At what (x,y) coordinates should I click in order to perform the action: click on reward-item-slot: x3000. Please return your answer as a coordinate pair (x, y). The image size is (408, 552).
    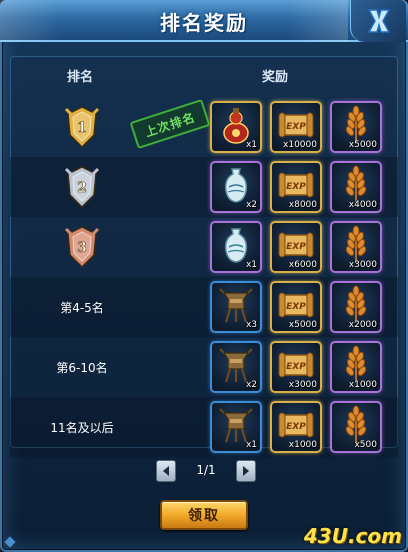
    Looking at the image, I should click on (356, 247).